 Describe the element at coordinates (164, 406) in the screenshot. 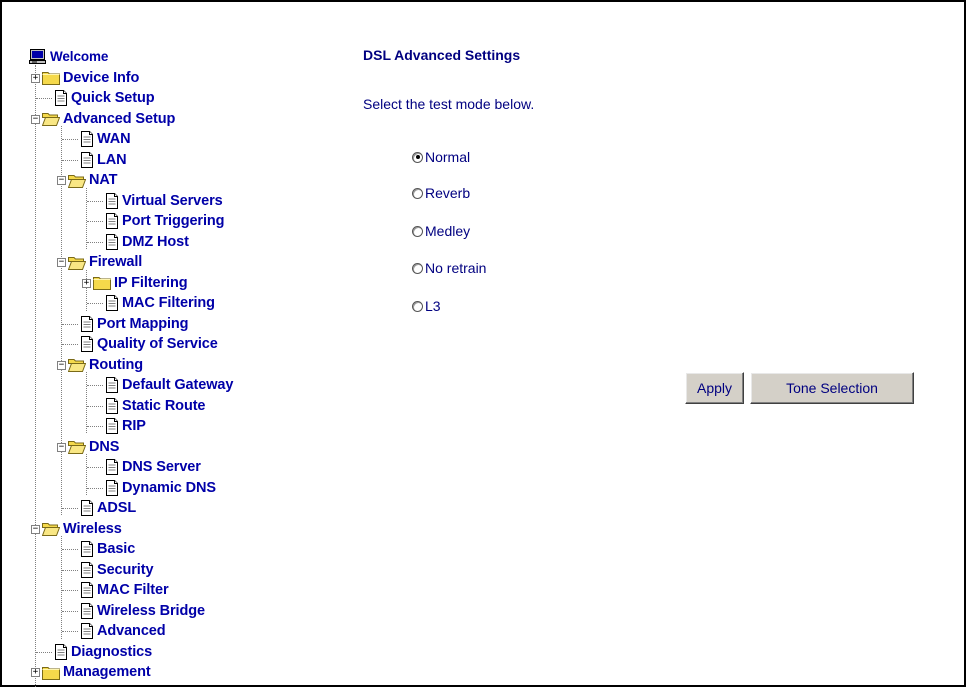

I see `nav-label: Static Route` at that location.